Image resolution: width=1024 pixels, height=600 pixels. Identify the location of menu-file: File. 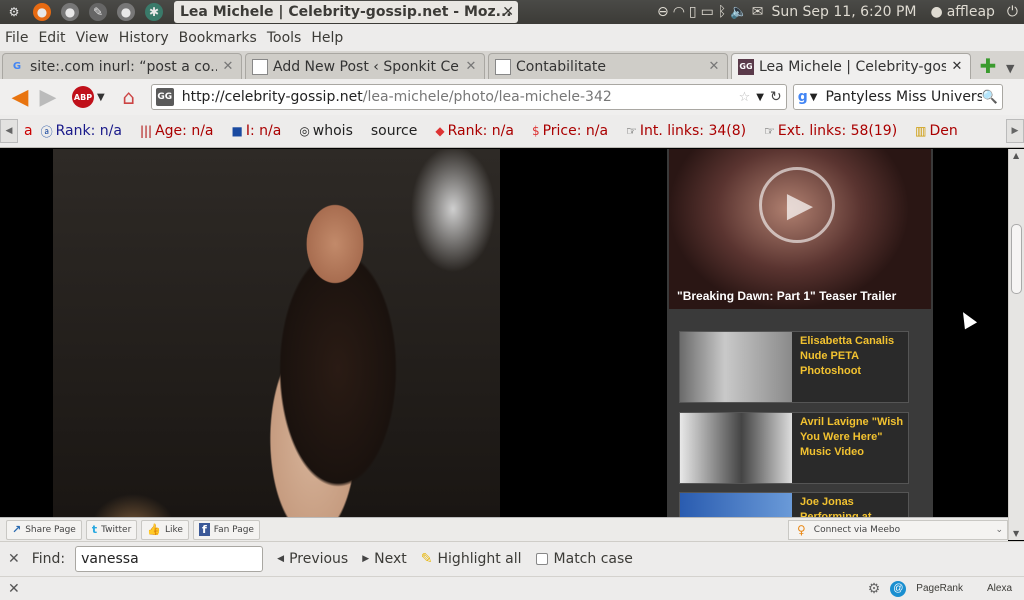
(16, 38).